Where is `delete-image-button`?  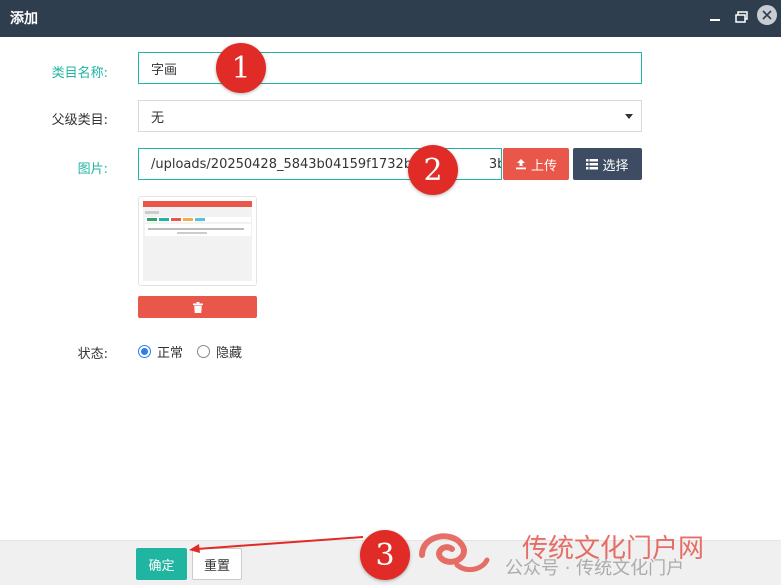 delete-image-button is located at coordinates (197, 307).